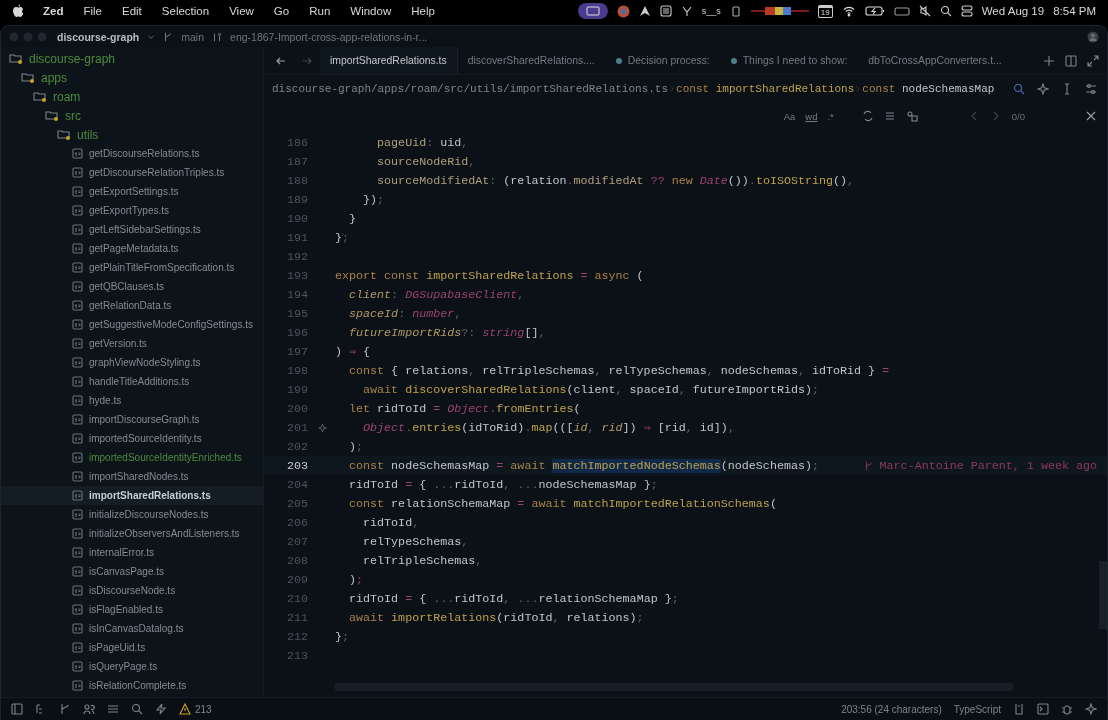  I want to click on file-row: getQBClauses.ts, so click(132, 286).